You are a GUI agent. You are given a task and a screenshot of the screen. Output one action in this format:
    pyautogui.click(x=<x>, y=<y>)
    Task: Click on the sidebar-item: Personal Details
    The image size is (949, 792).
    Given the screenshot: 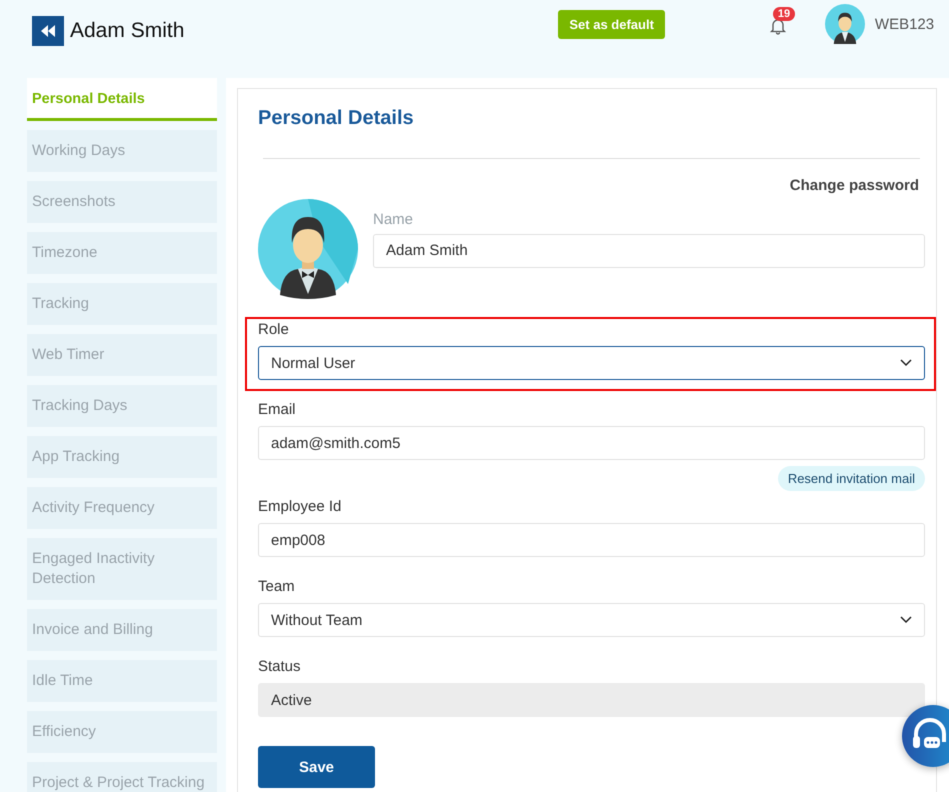 What is the action you would take?
    pyautogui.click(x=122, y=99)
    